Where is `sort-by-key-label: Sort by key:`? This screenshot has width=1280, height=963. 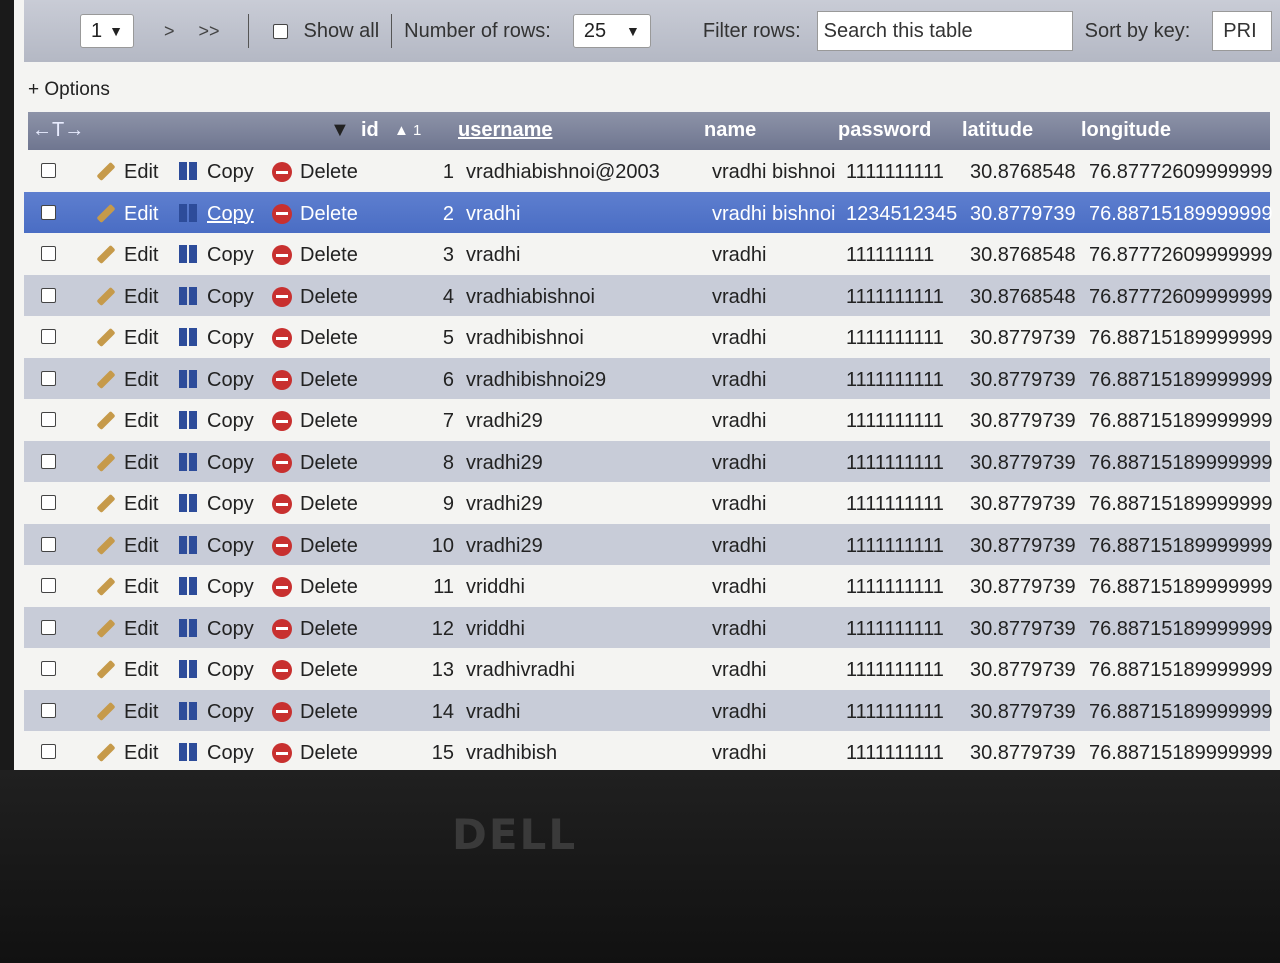 sort-by-key-label: Sort by key: is located at coordinates (1137, 30).